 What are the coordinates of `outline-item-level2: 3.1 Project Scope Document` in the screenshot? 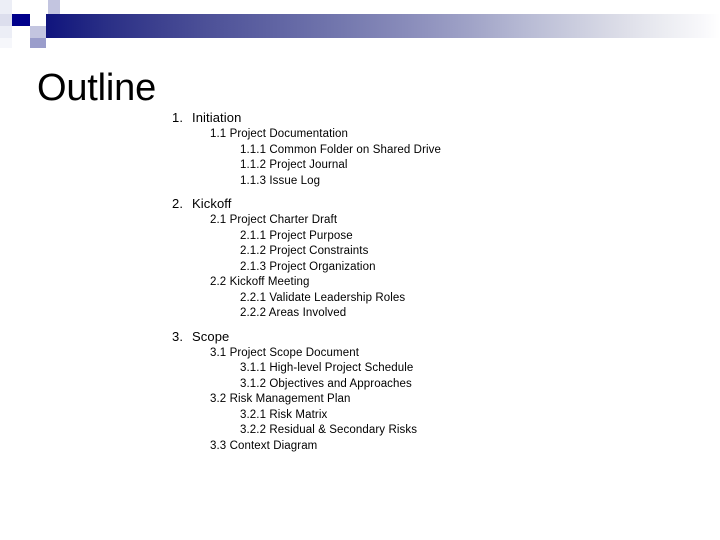 It's located at (284, 352).